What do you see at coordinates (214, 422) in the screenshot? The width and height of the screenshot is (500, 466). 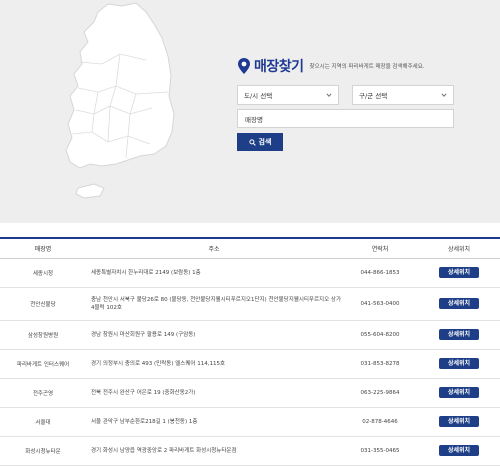 I see `store-address: 서울 관악구 남부순환로218길 1 (봉천동) 1층` at bounding box center [214, 422].